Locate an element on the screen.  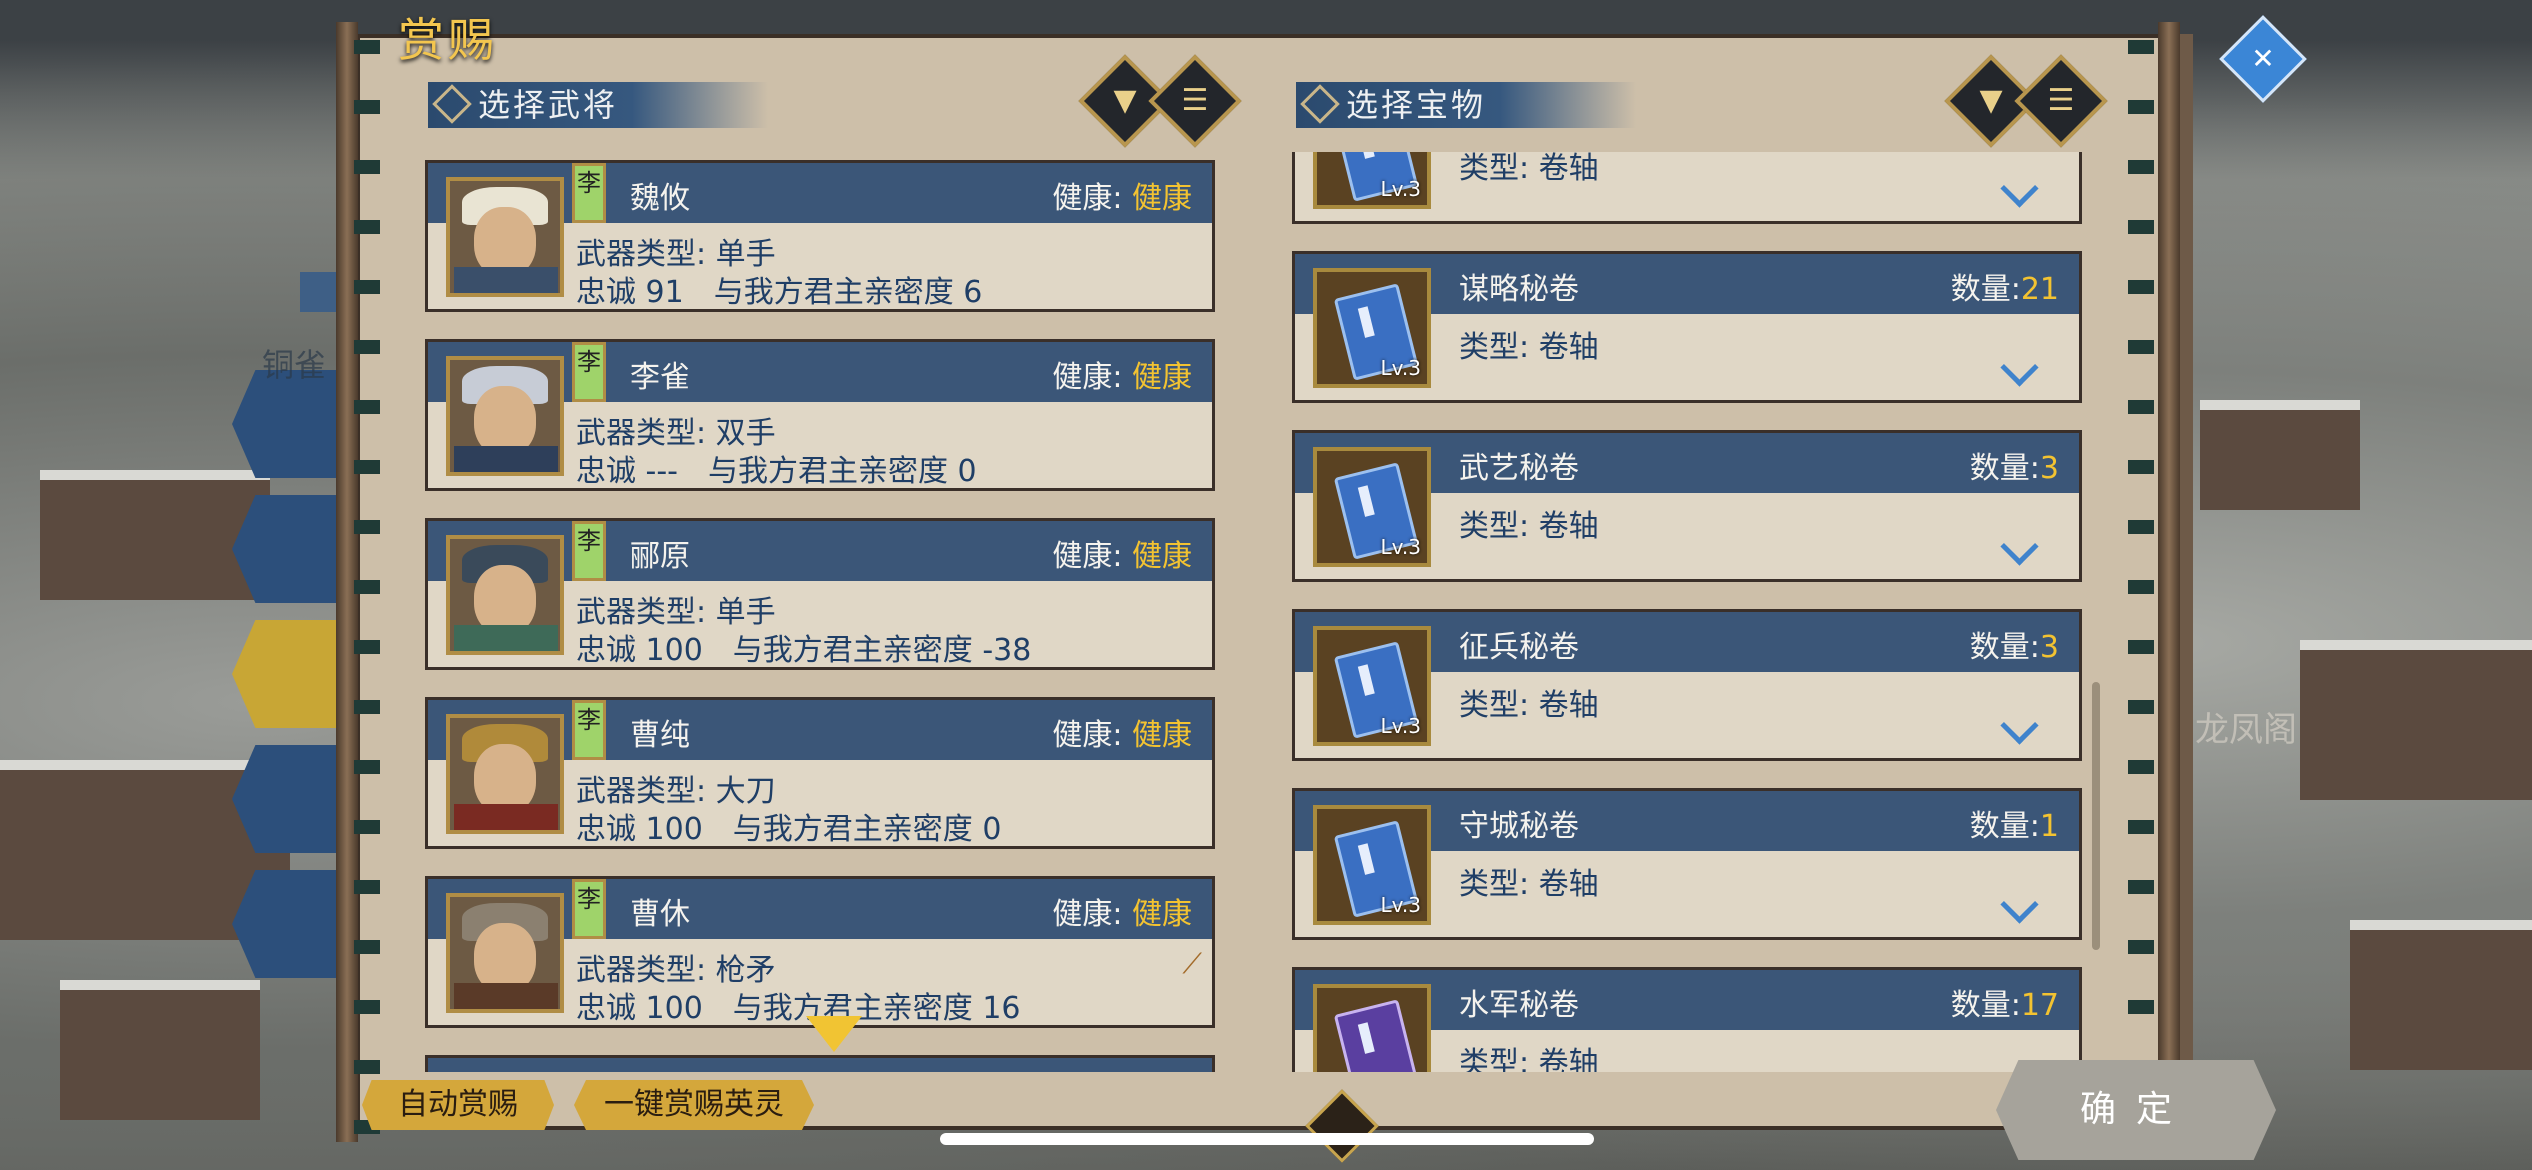
treasure-name: 武艺秘卷 is located at coordinates (1519, 468).